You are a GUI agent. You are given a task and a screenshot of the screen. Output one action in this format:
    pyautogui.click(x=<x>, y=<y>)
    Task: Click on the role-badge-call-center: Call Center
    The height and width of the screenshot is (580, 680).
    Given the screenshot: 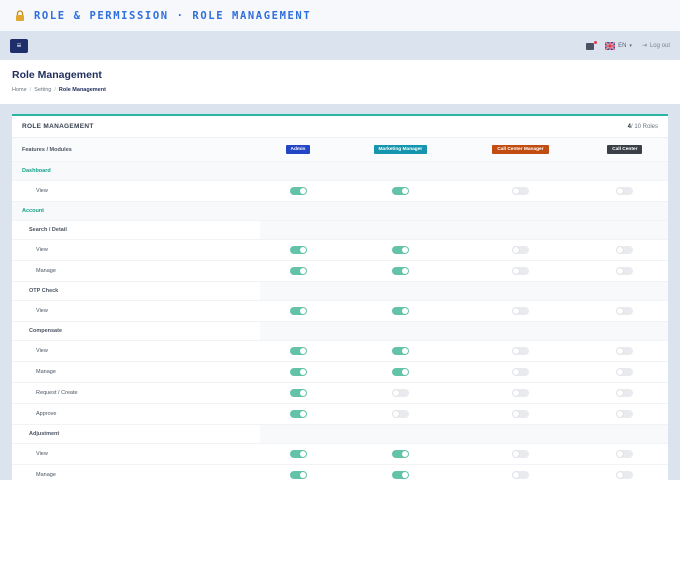 What is the action you would take?
    pyautogui.click(x=625, y=149)
    